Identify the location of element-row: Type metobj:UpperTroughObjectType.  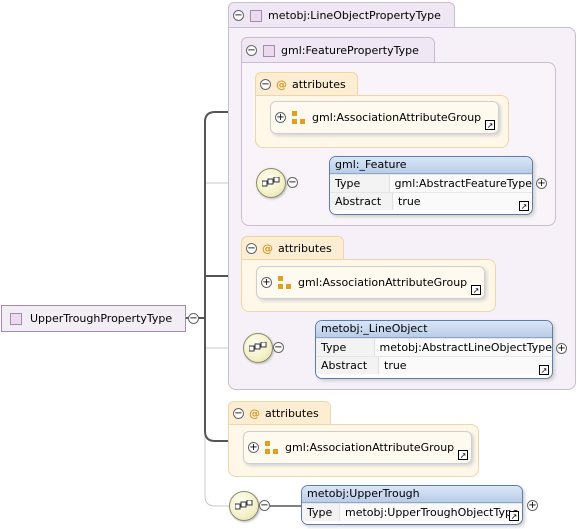
(412, 512).